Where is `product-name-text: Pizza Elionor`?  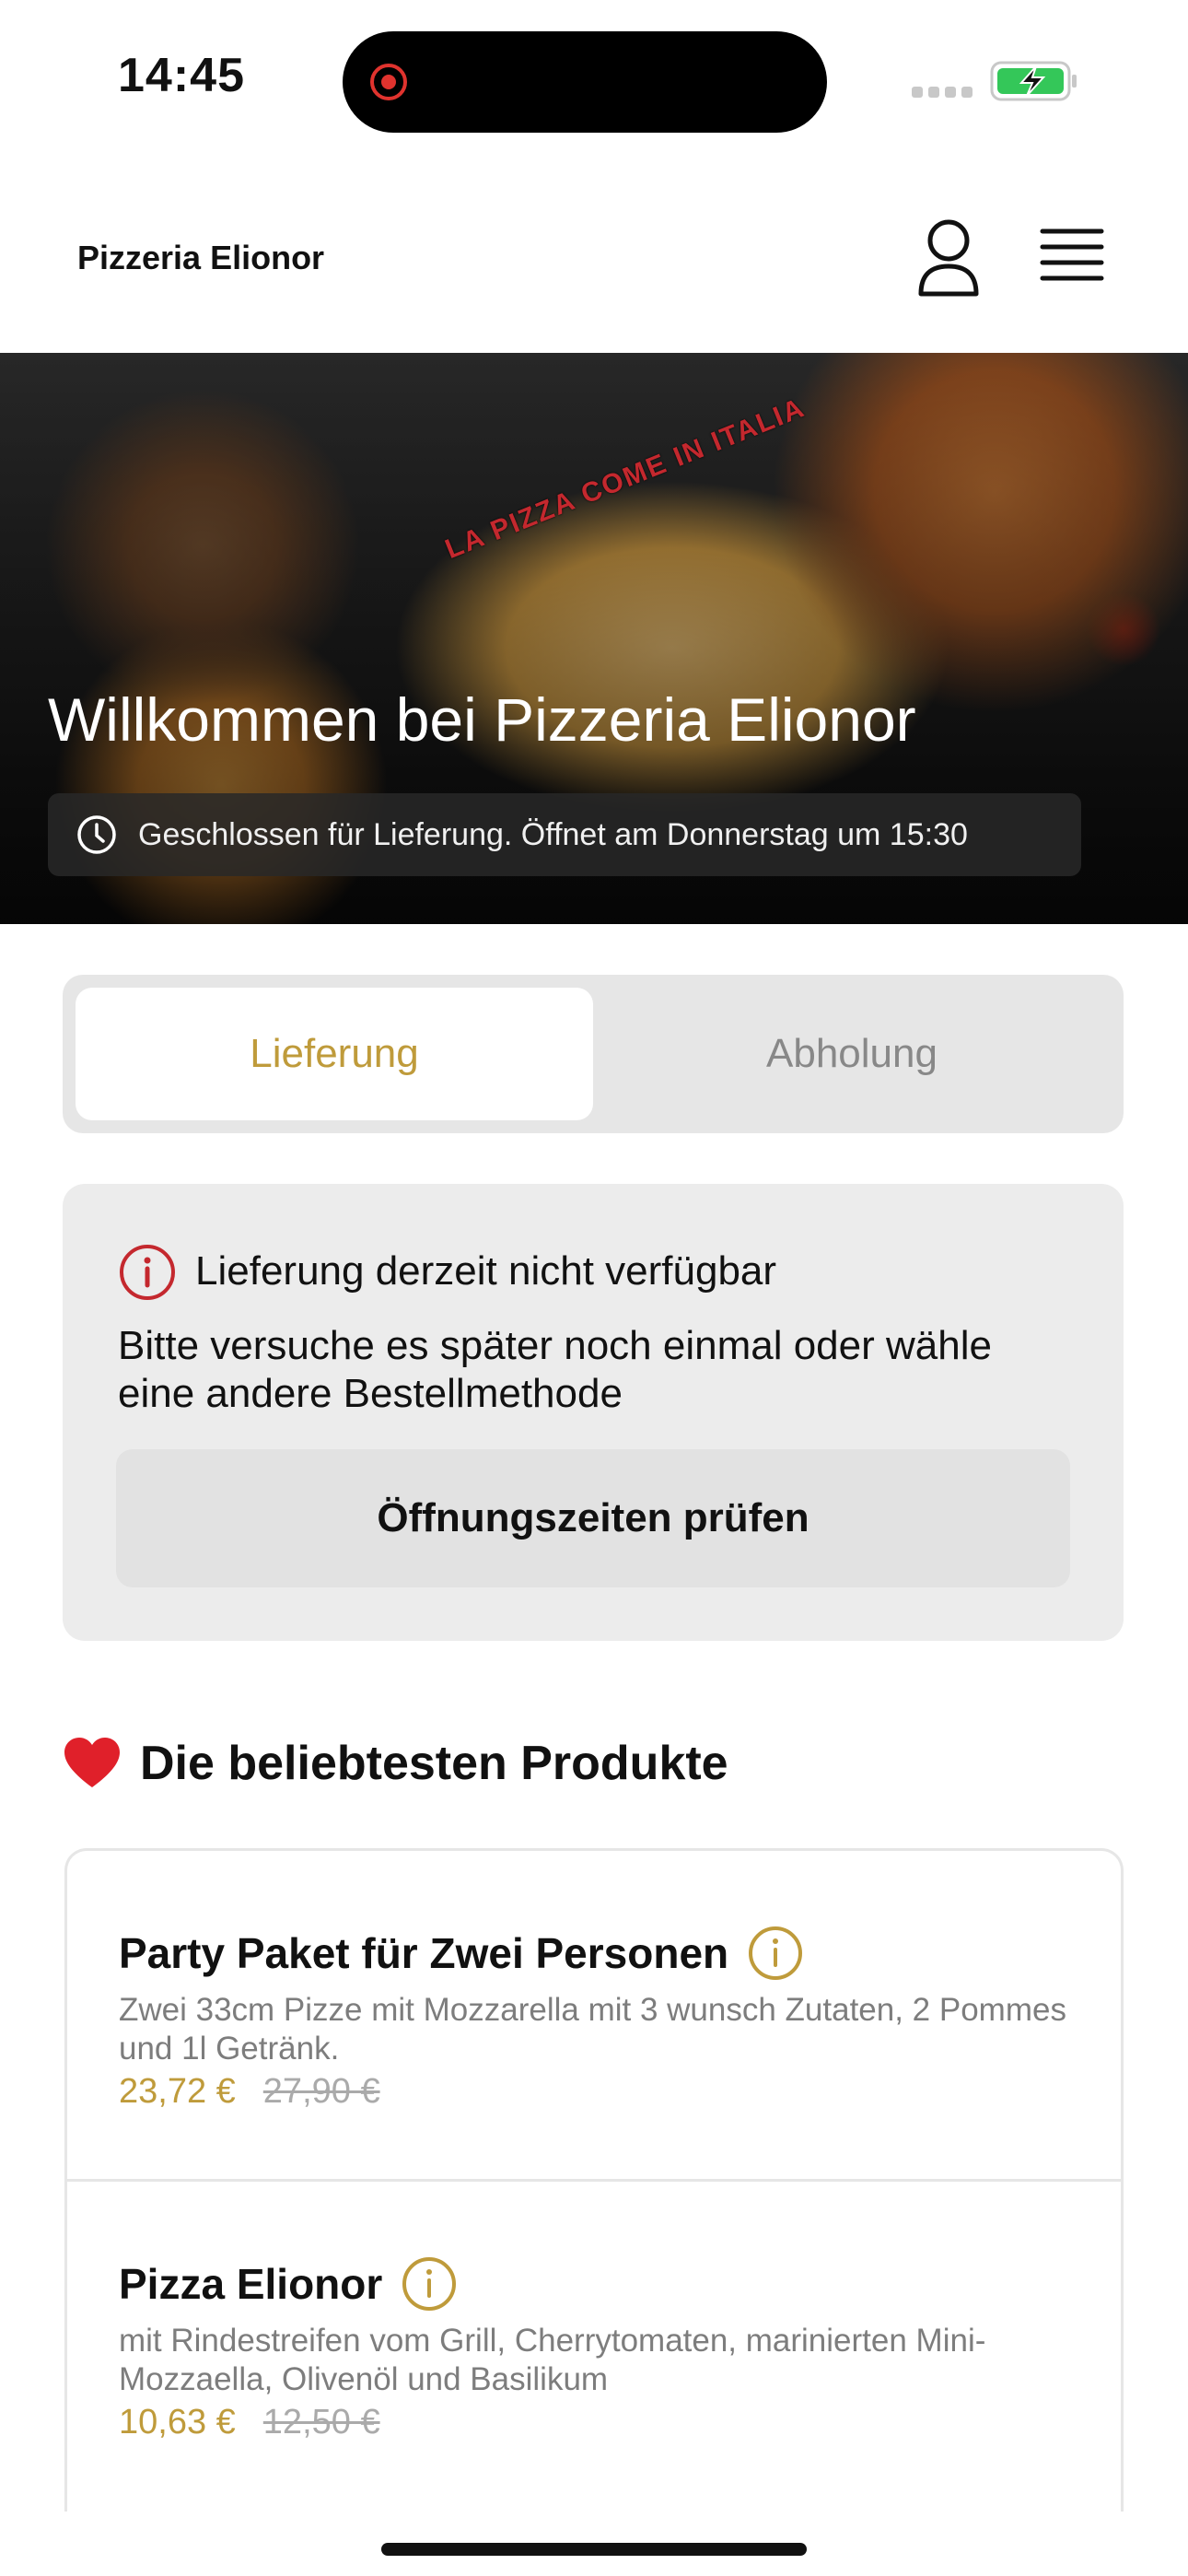 product-name-text: Pizza Elionor is located at coordinates (251, 2284).